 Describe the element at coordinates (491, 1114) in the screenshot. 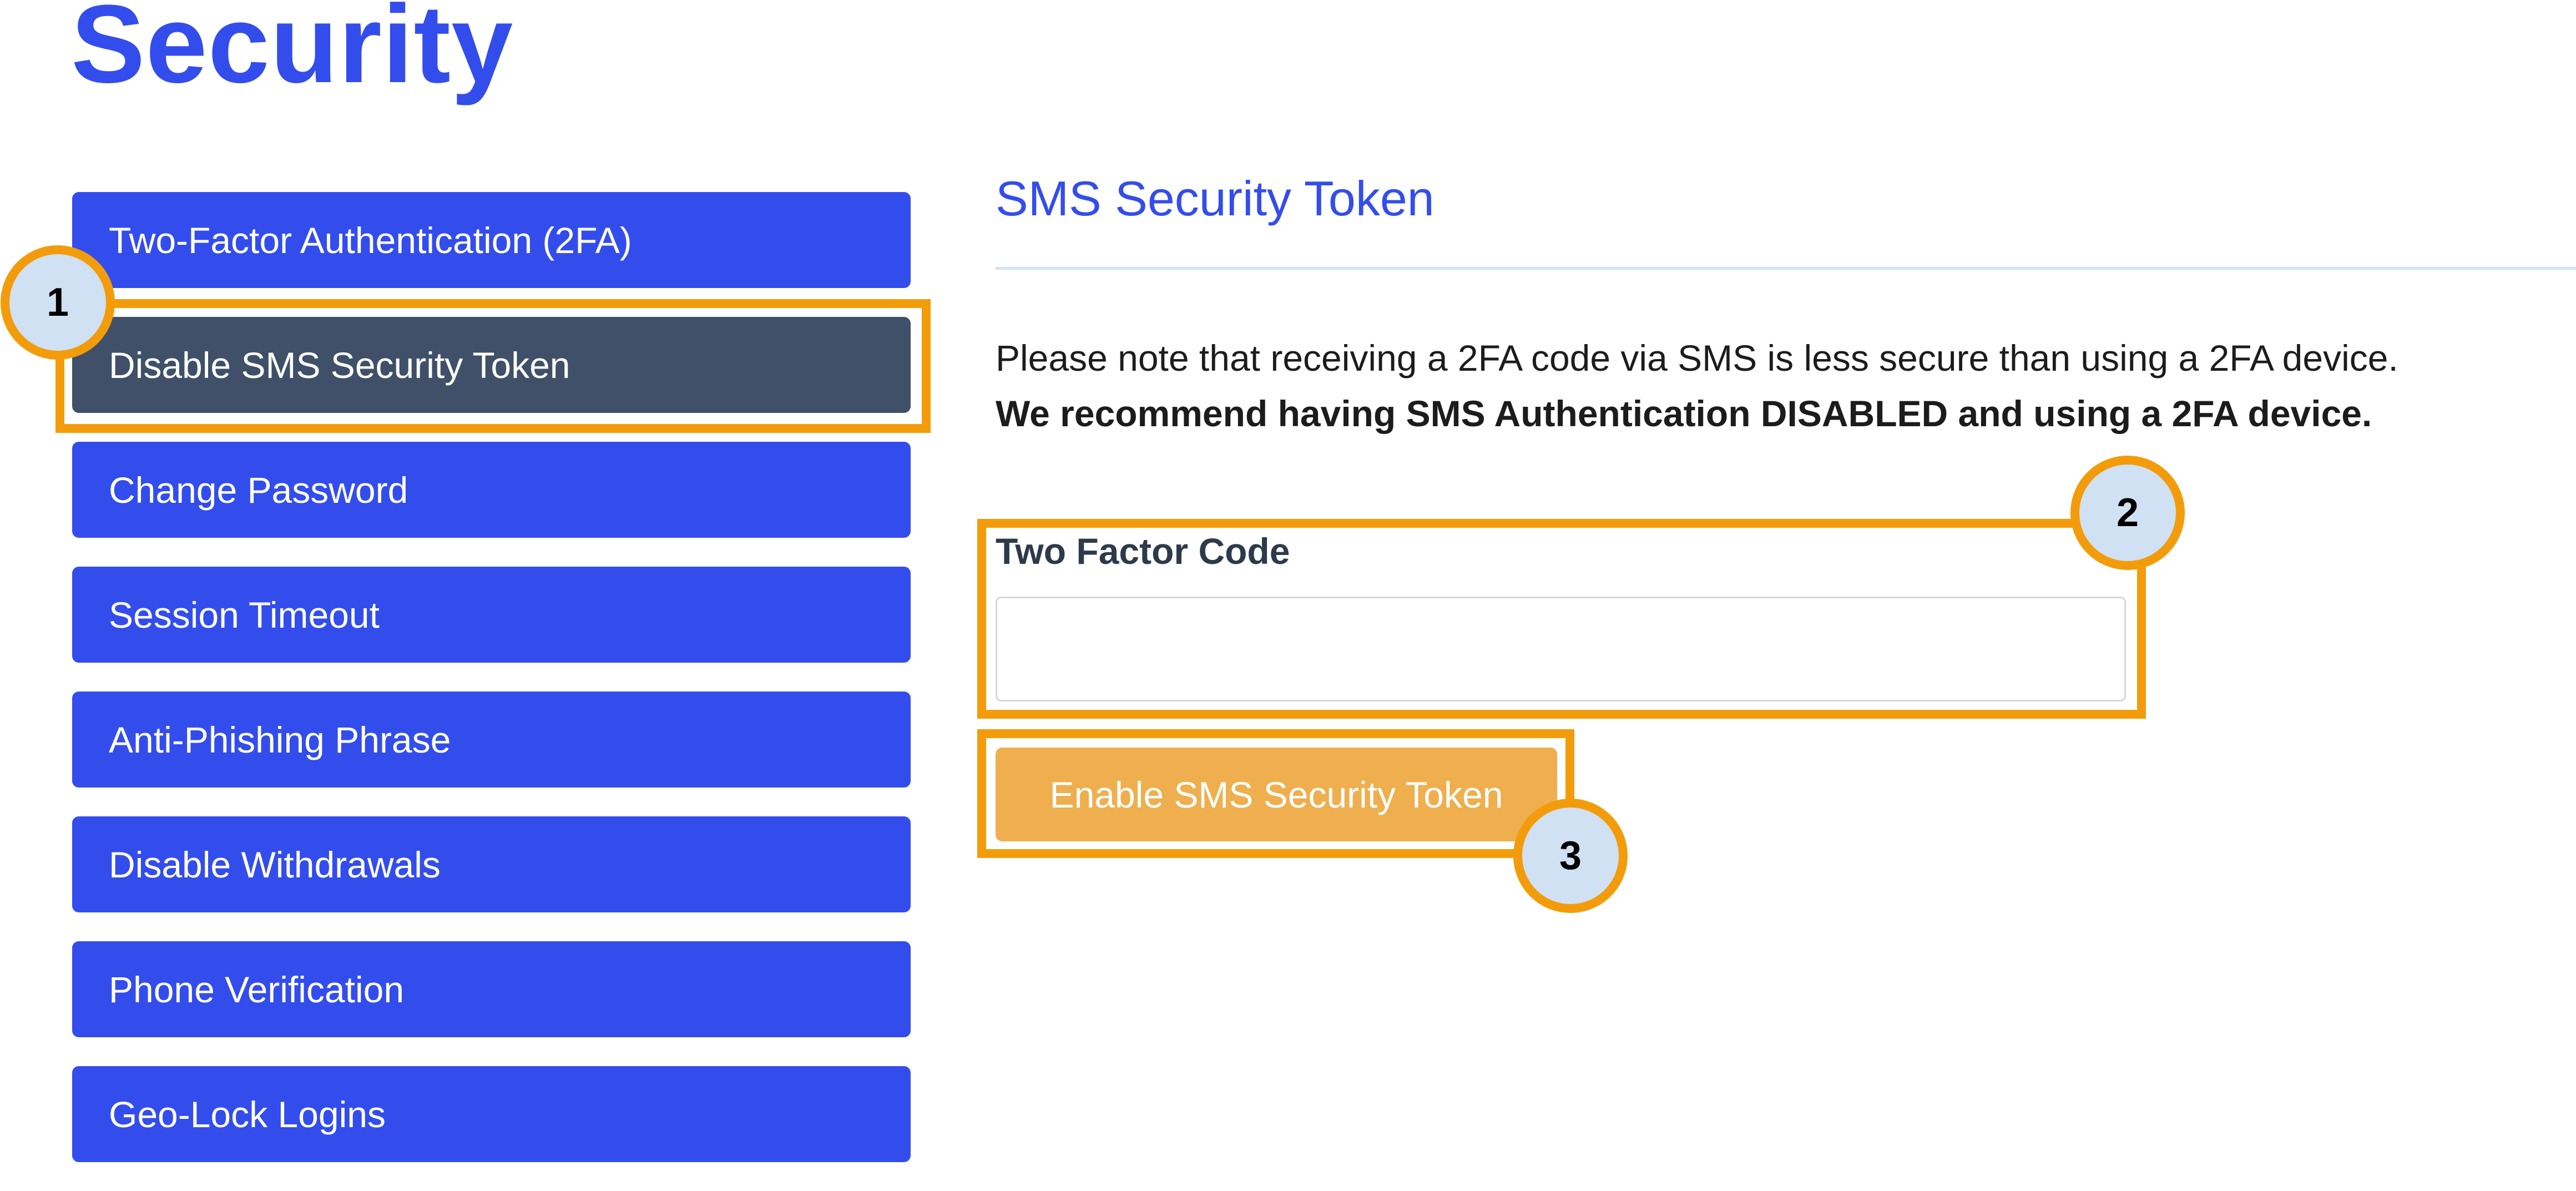

I see `sidebar-item-geo-lock-logins: Geo-Lock Logins` at that location.